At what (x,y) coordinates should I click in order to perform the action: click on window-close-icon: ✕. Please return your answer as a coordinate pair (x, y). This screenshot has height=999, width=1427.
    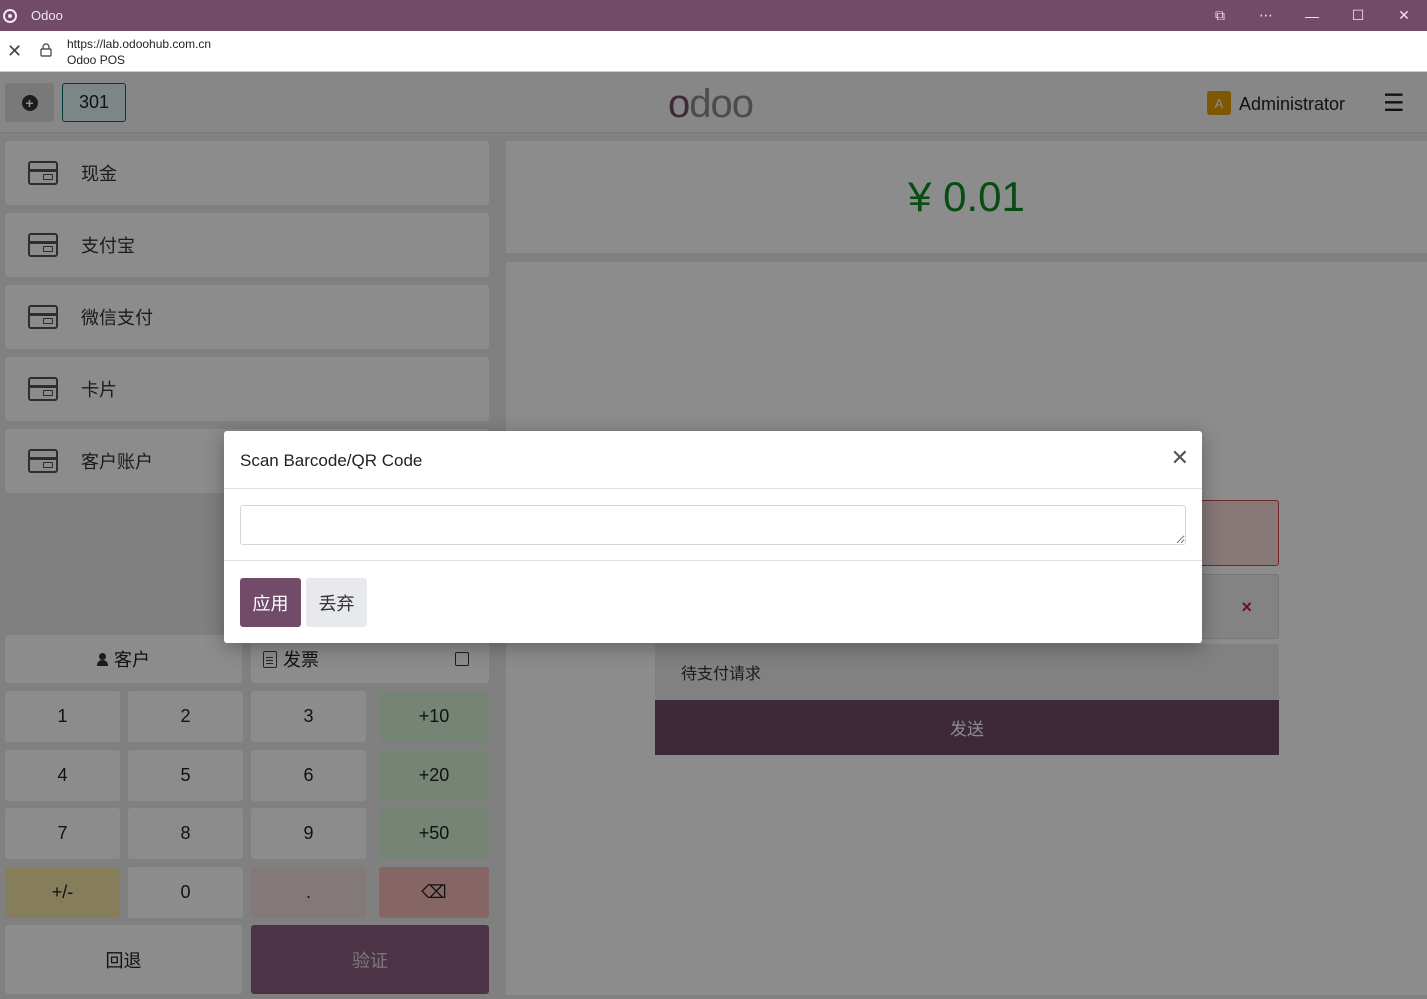
    Looking at the image, I should click on (1404, 15).